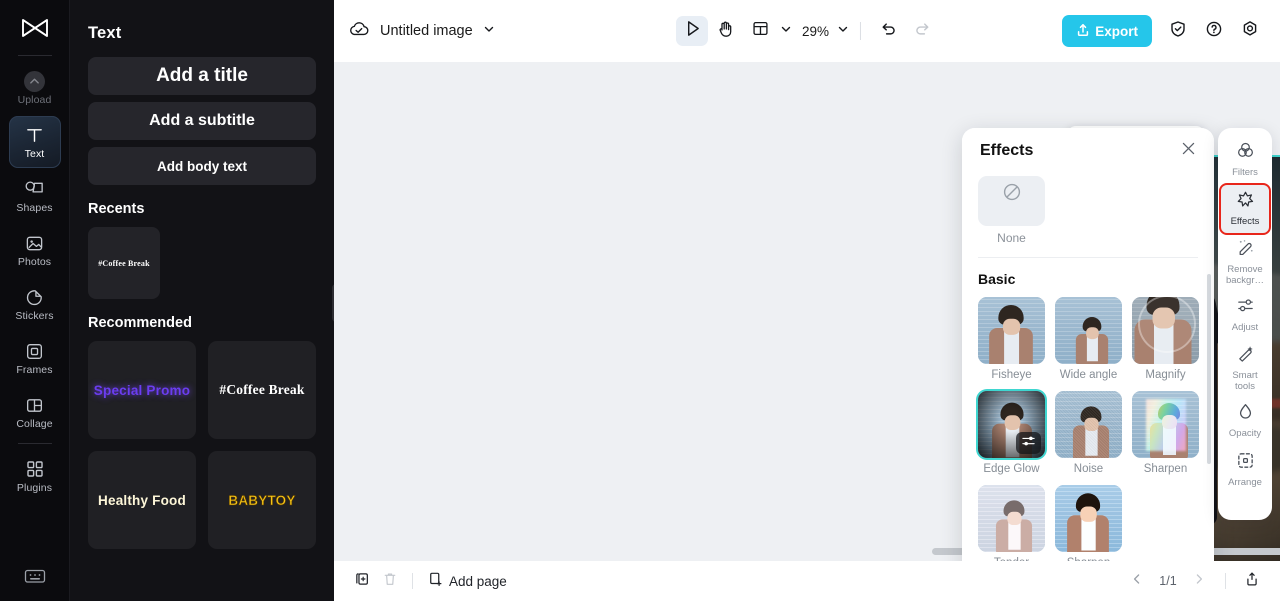 This screenshot has width=1280, height=601. Describe the element at coordinates (1028, 443) in the screenshot. I see `effect-settings-button` at that location.